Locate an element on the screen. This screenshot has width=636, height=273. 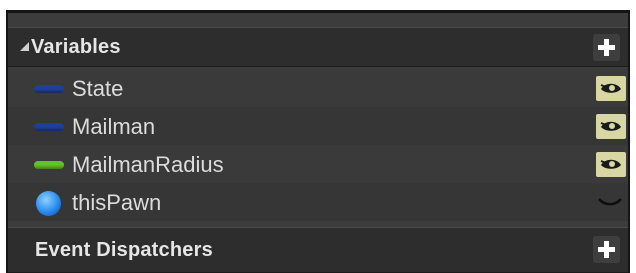
variable-name: MailmanRadius is located at coordinates (148, 164).